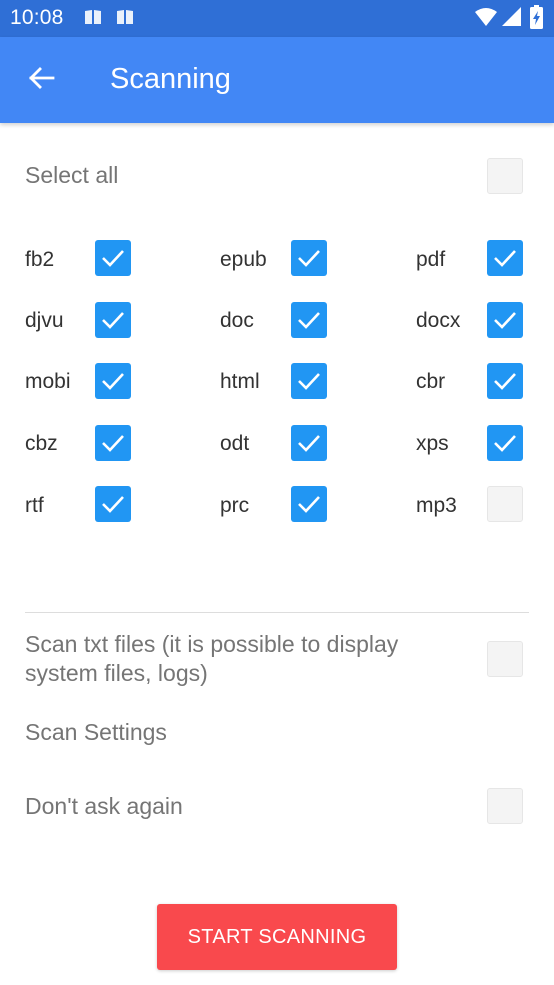 This screenshot has height=985, width=554. I want to click on wifi-icon, so click(486, 19).